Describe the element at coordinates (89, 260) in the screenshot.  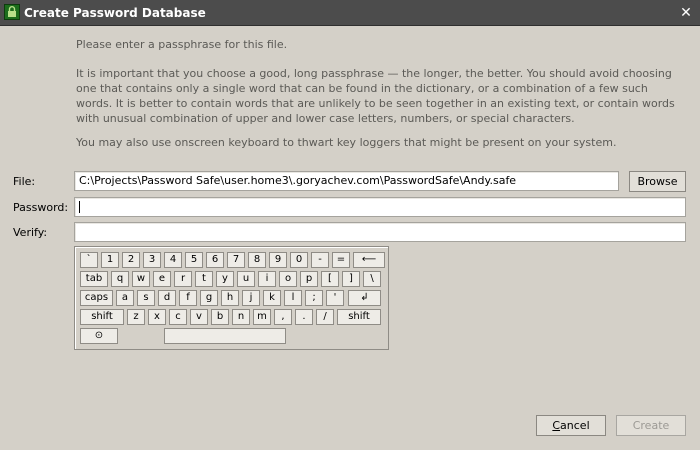
I see `key: `` at that location.